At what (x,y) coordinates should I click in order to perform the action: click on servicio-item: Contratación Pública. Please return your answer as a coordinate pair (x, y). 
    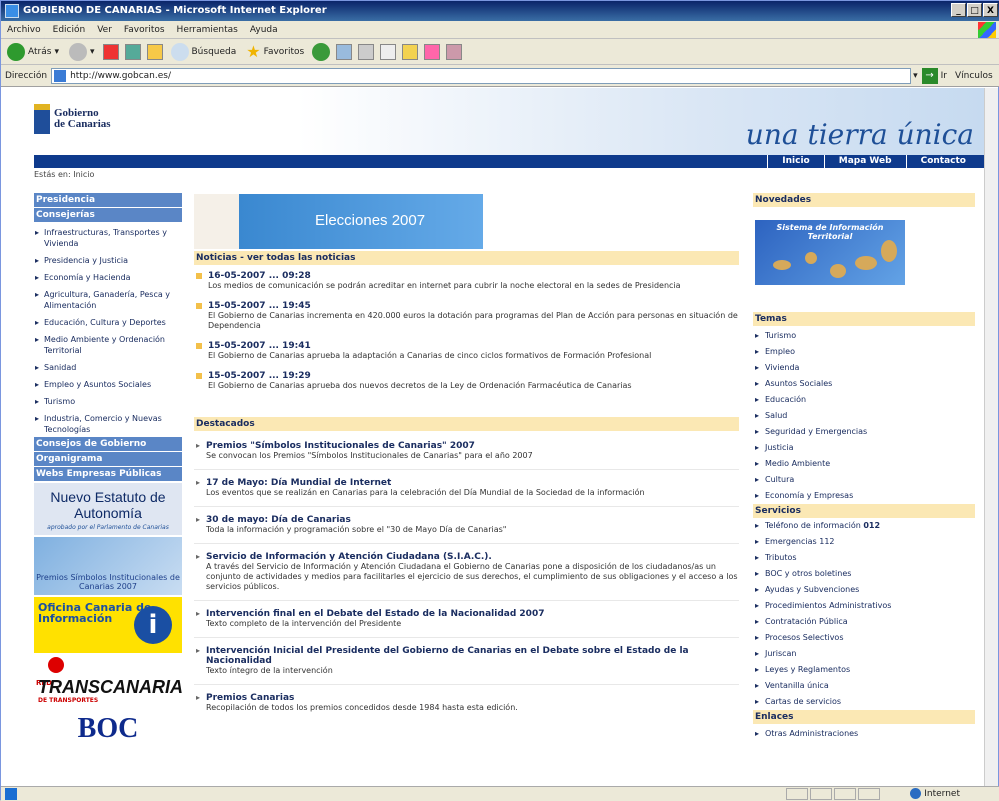
    Looking at the image, I should click on (864, 622).